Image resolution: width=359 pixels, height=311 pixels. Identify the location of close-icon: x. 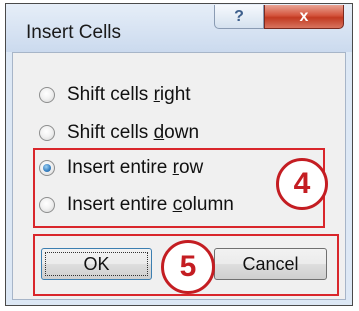
(304, 16).